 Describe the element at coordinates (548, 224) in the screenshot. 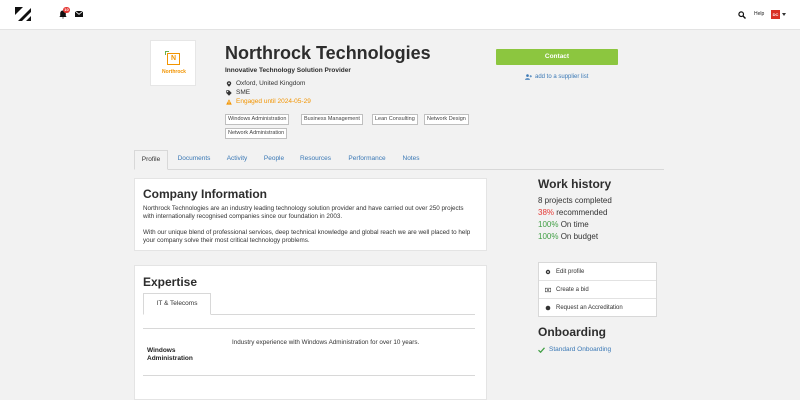

I see `on-time-percent: 100%` at that location.